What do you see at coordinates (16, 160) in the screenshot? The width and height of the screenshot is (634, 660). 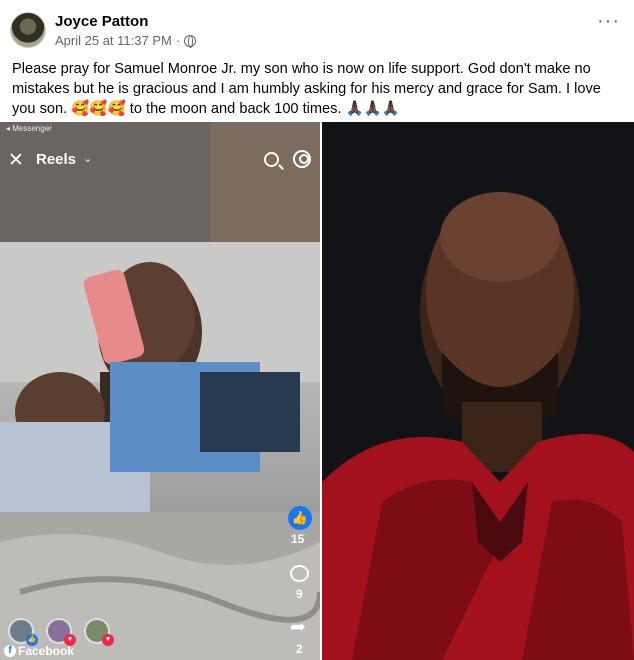 I see `close-icon: ✕` at bounding box center [16, 160].